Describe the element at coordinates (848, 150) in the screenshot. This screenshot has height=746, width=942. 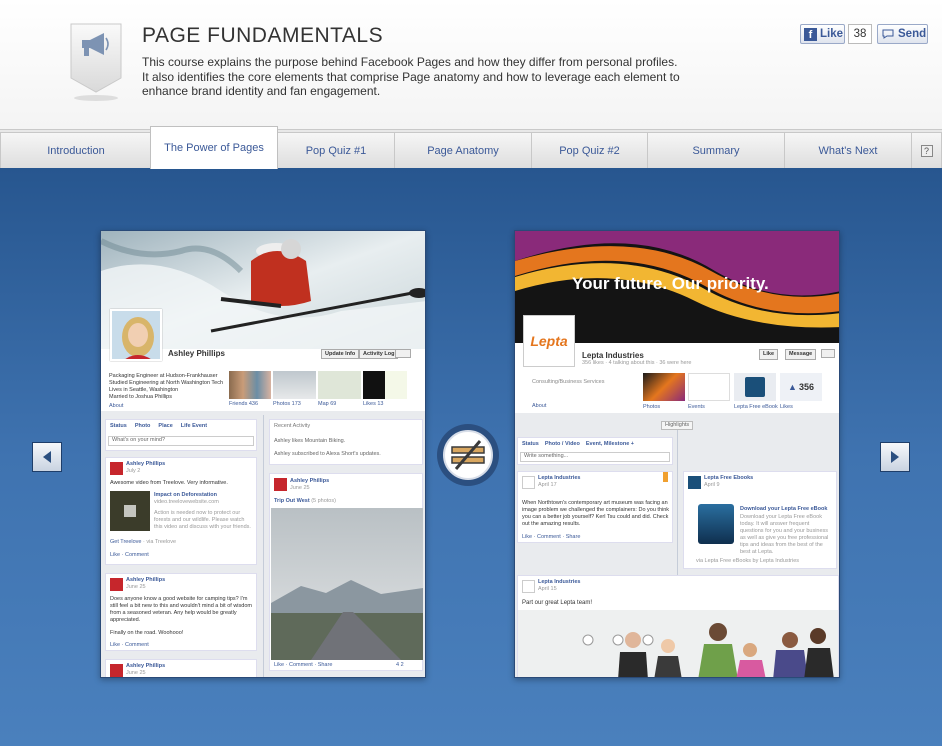
I see `tab-whats-next: What's Next` at that location.